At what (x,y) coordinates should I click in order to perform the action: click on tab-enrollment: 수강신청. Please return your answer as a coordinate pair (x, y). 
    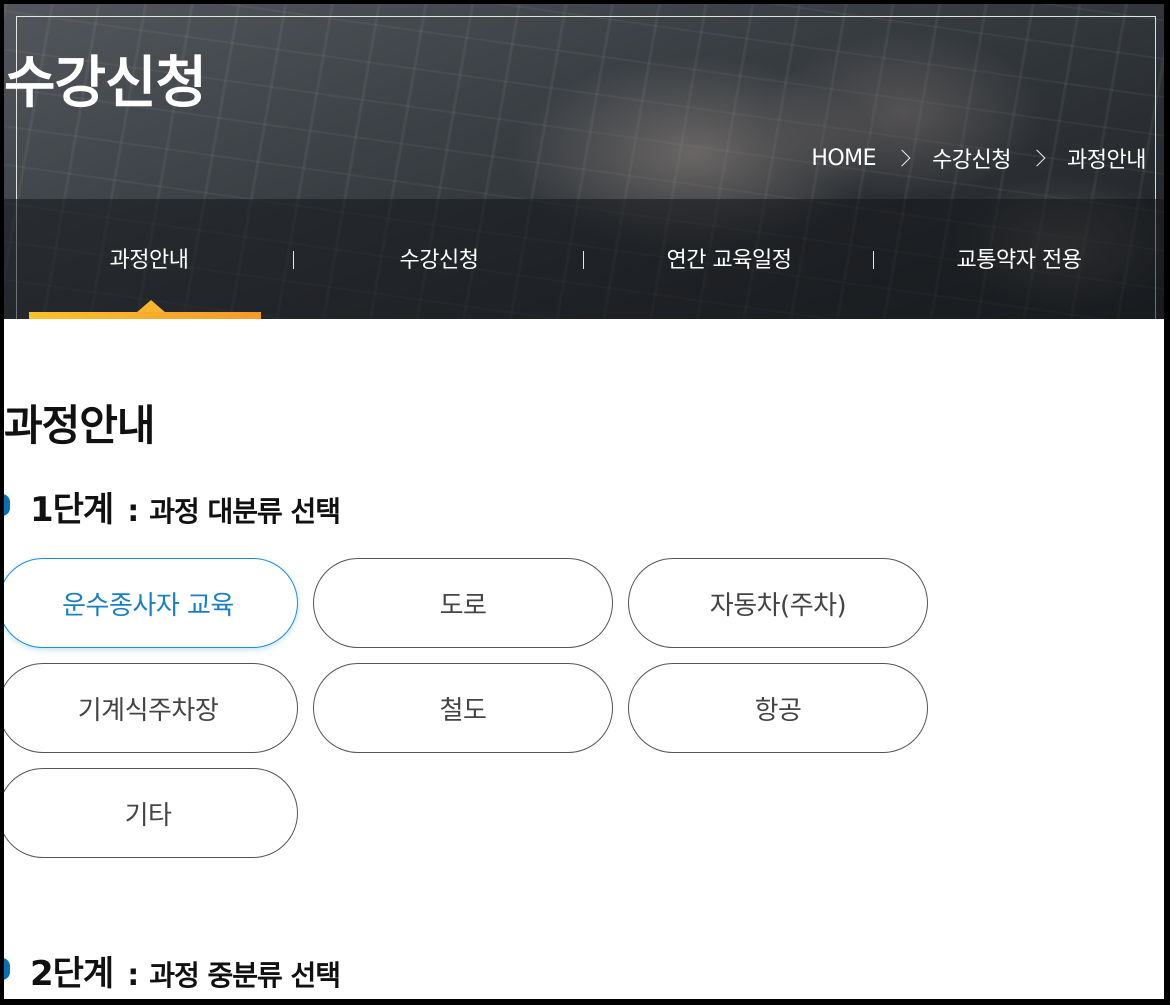
    Looking at the image, I should click on (439, 259).